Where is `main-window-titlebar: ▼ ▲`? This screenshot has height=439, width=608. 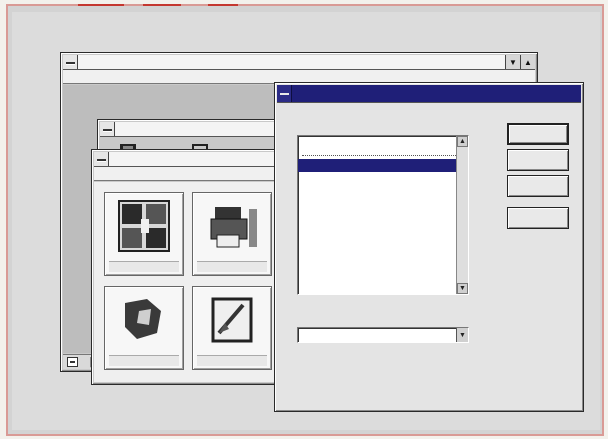
main-window-titlebar: ▼ ▲ is located at coordinates (299, 62).